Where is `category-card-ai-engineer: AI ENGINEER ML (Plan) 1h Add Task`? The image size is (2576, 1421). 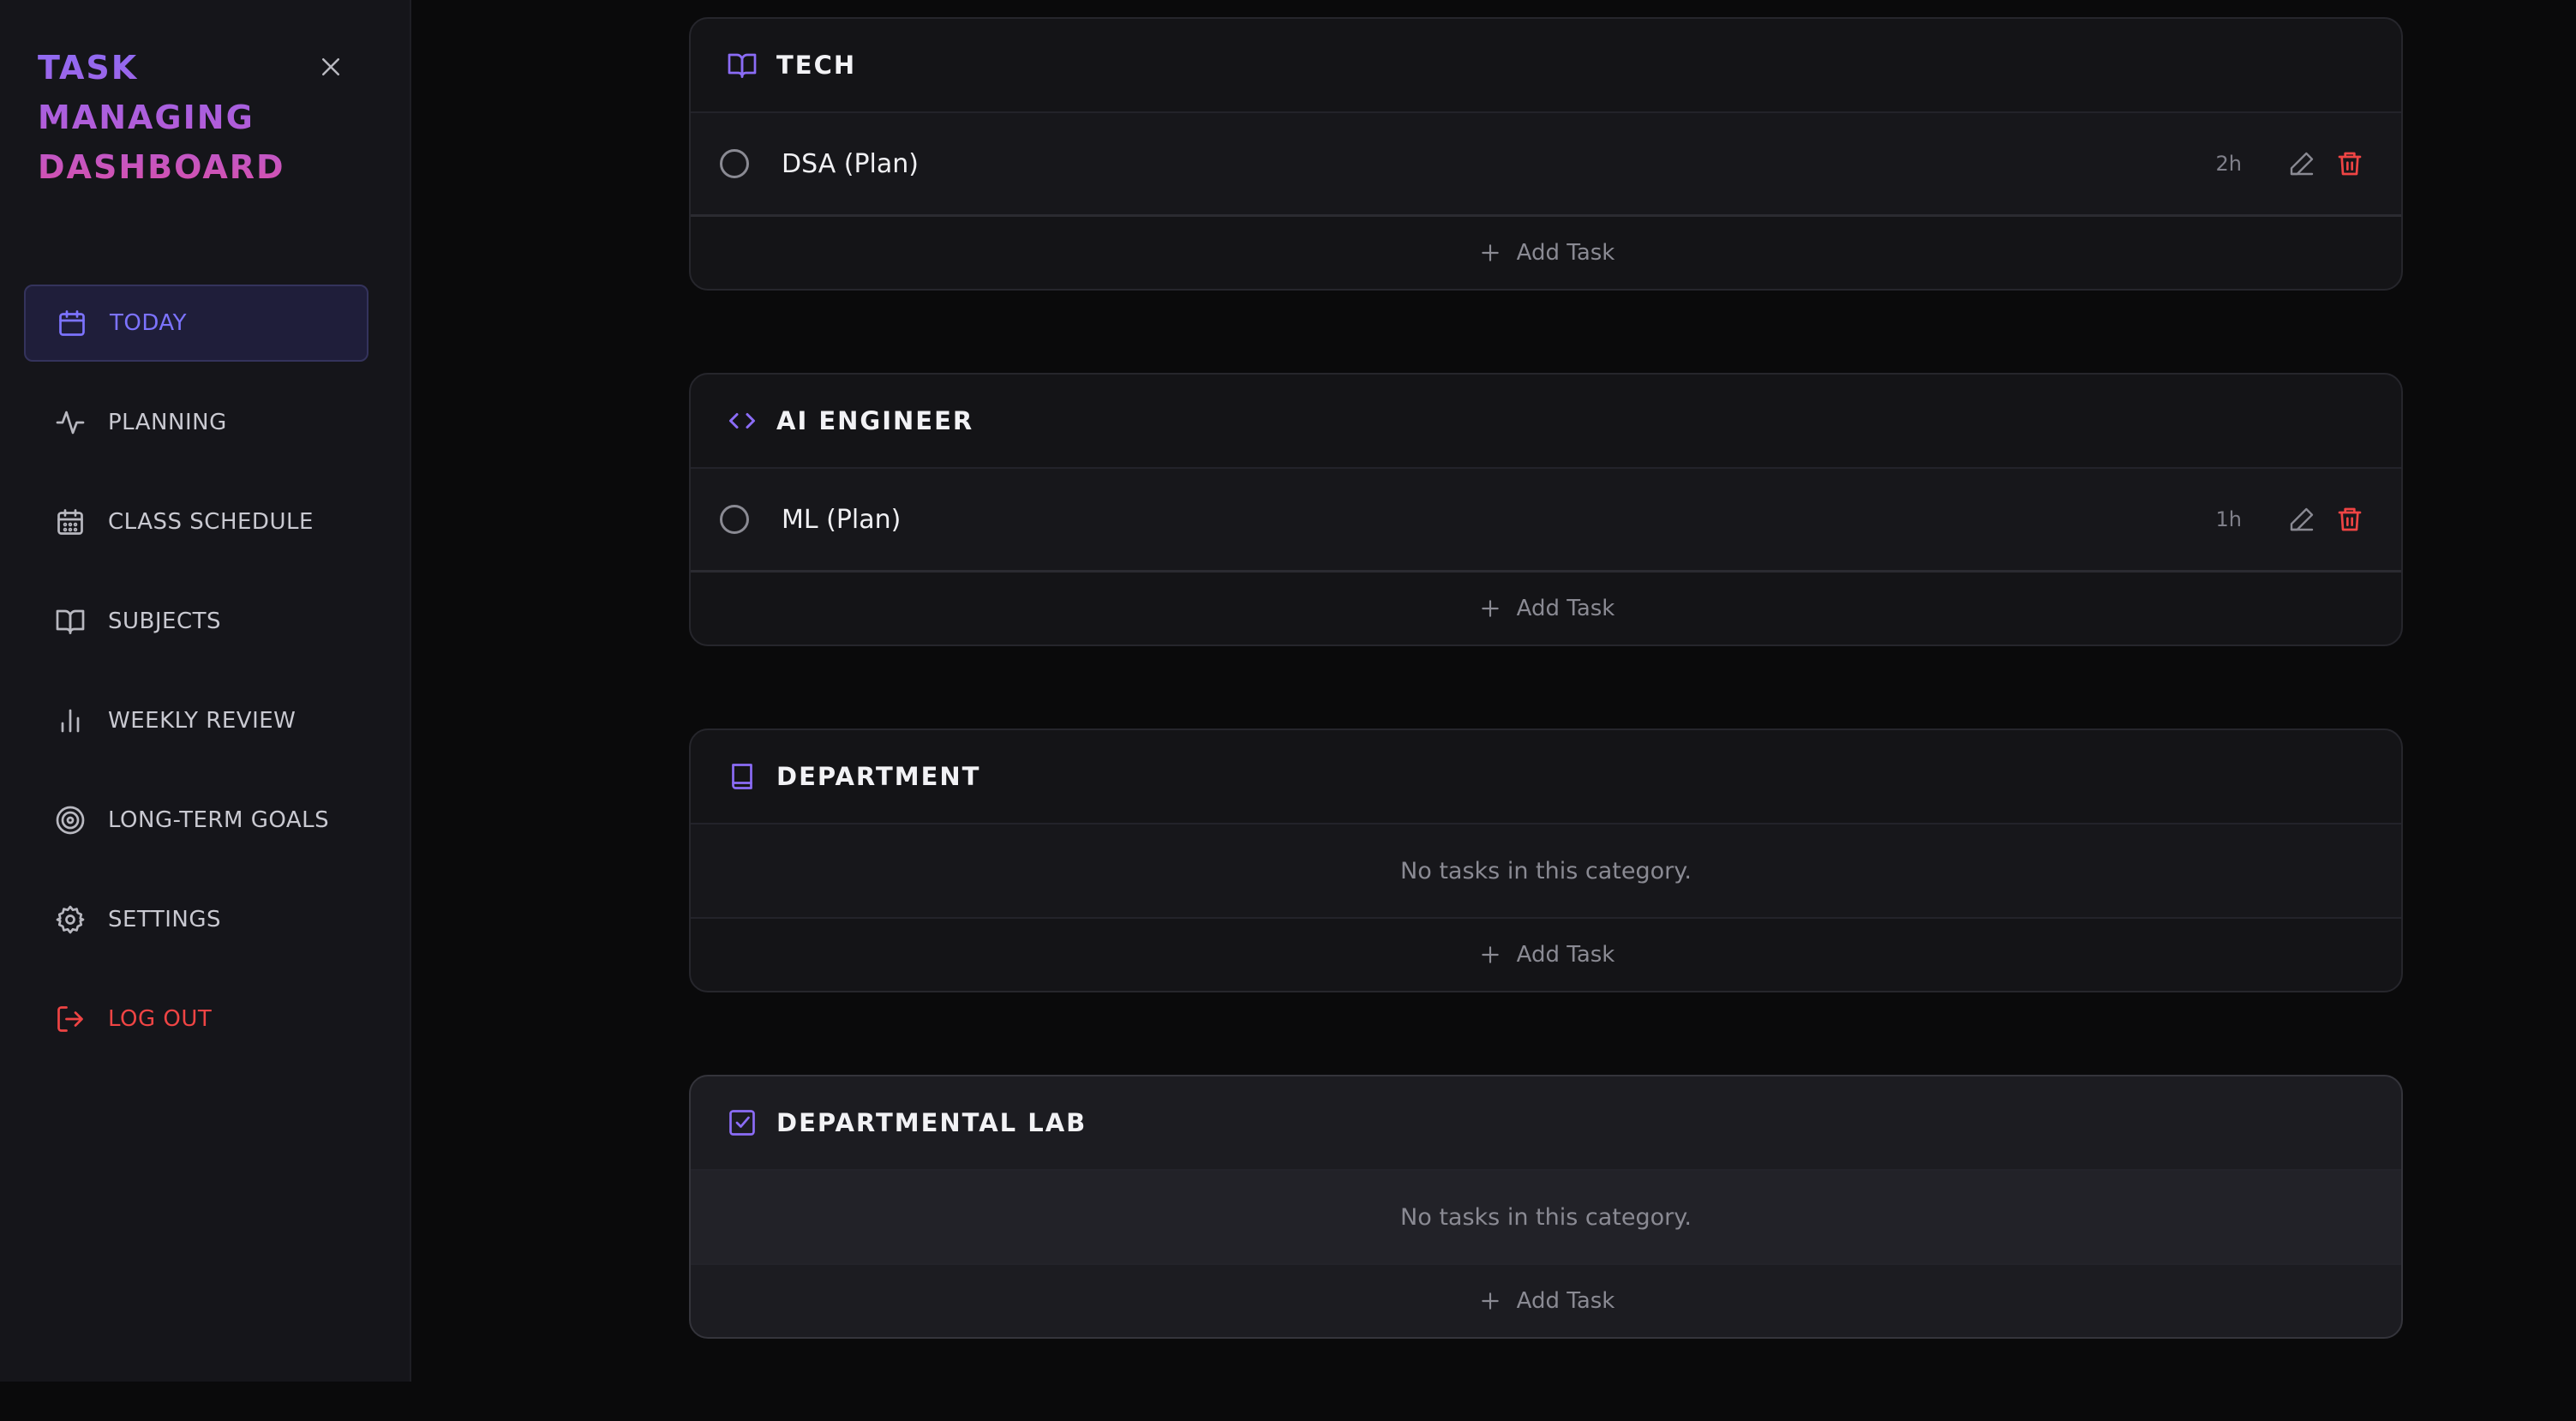
category-card-ai-engineer: AI ENGINEER ML (Plan) 1h Add Task is located at coordinates (1546, 509).